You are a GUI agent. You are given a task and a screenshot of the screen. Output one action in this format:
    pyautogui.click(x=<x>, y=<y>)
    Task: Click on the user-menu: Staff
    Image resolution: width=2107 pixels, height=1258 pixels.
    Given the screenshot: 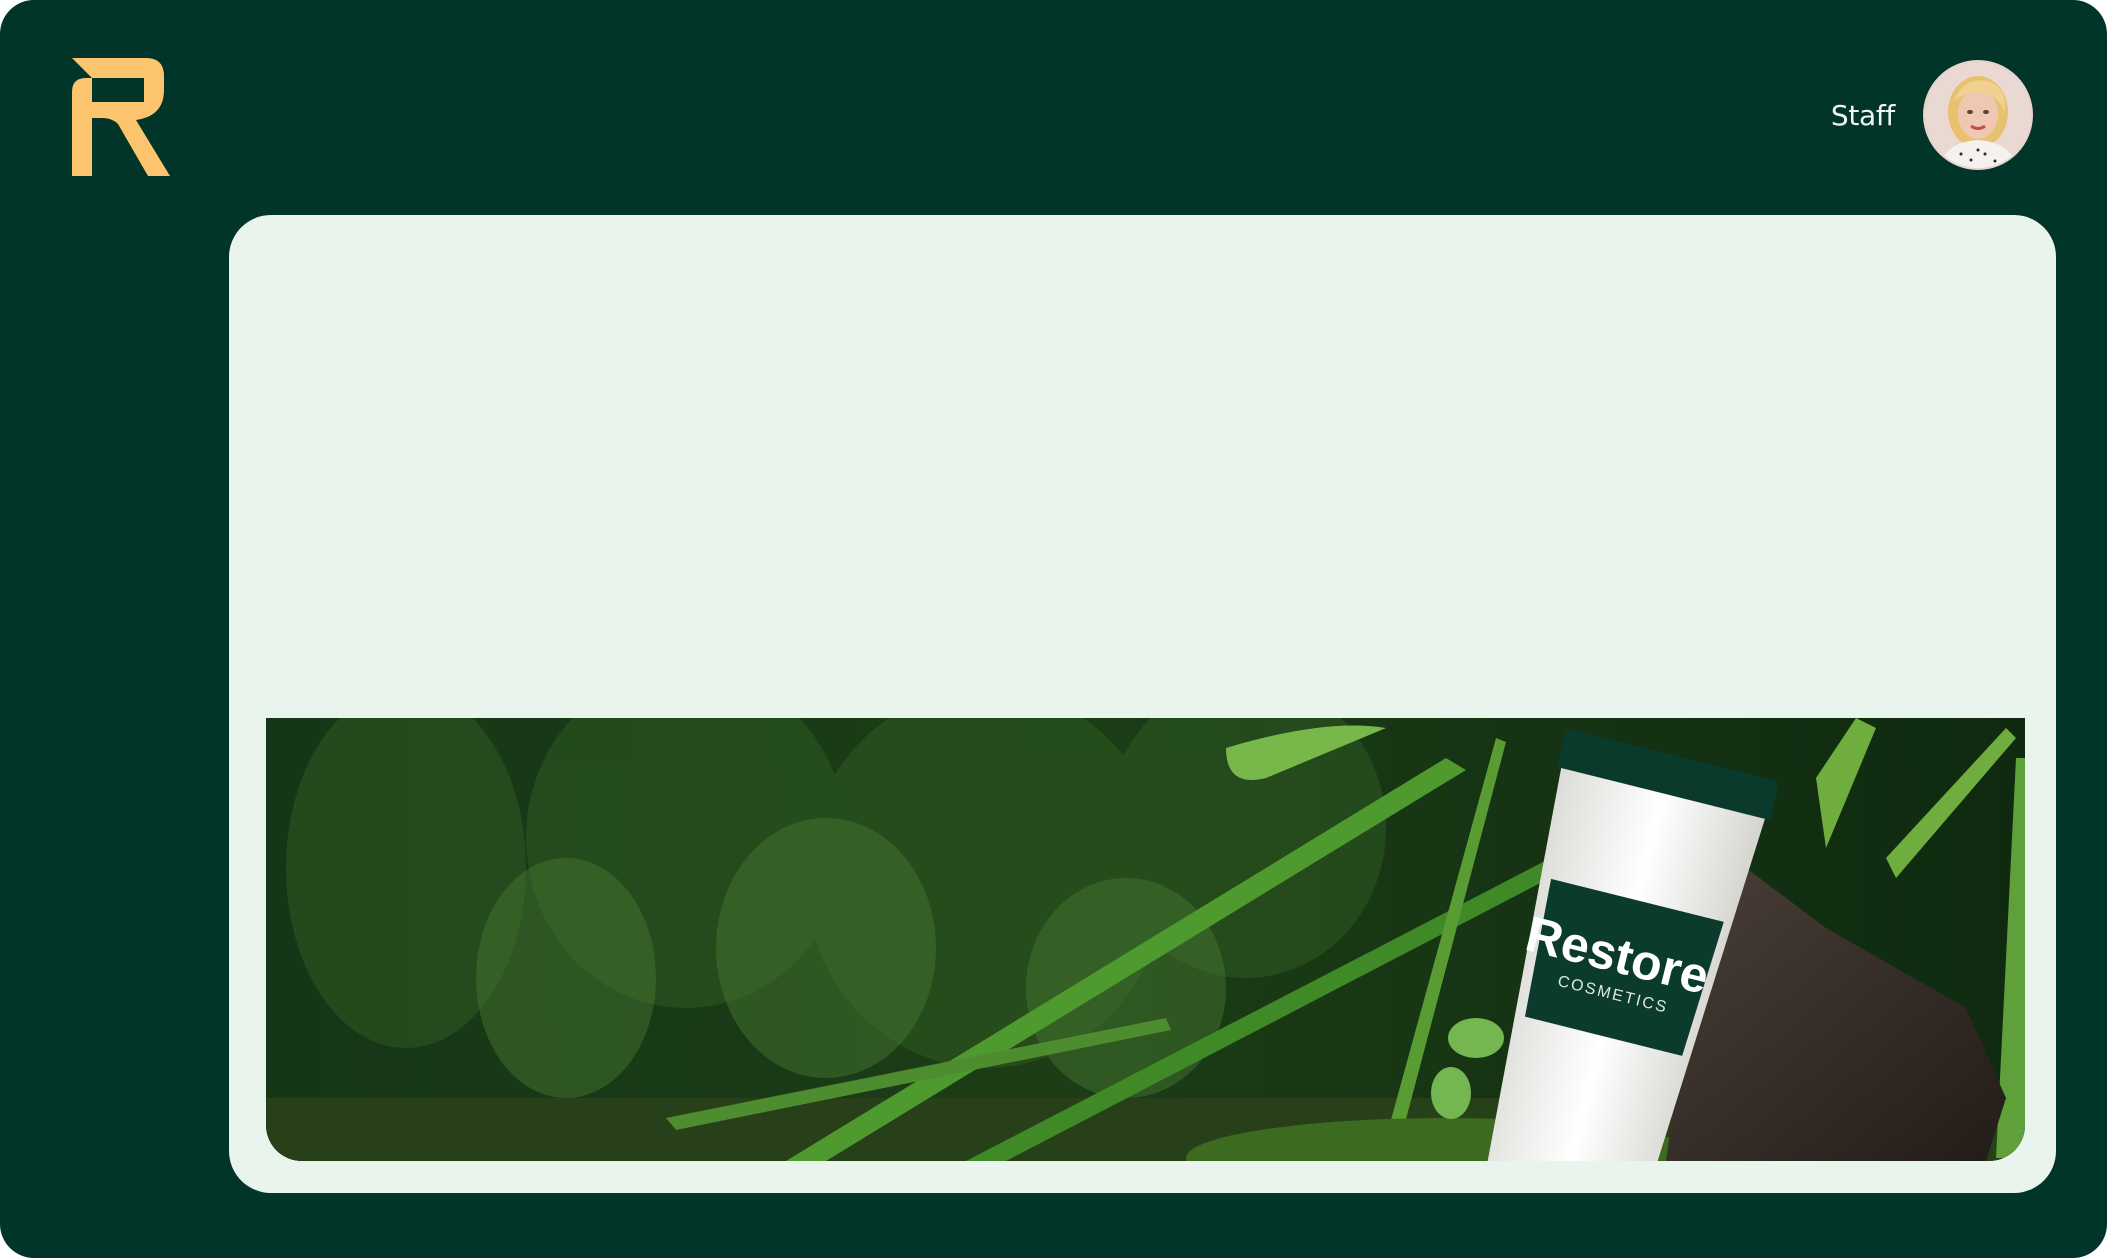 What is the action you would take?
    pyautogui.click(x=1932, y=115)
    